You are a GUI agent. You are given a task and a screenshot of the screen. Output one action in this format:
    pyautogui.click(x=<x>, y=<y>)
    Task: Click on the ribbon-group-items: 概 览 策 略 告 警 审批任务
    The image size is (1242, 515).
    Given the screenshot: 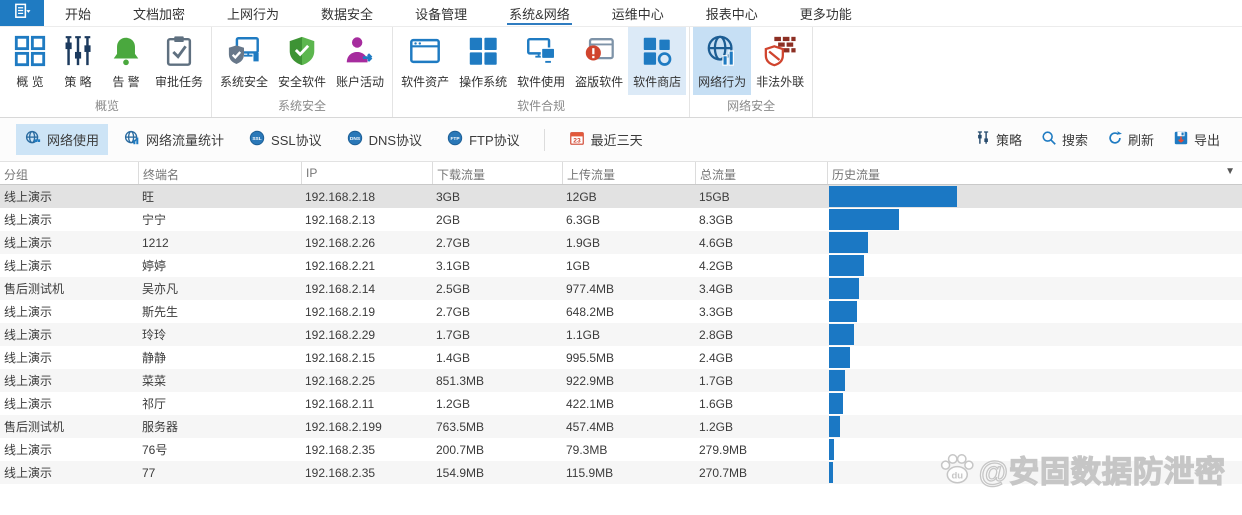 What is the action you would take?
    pyautogui.click(x=107, y=61)
    